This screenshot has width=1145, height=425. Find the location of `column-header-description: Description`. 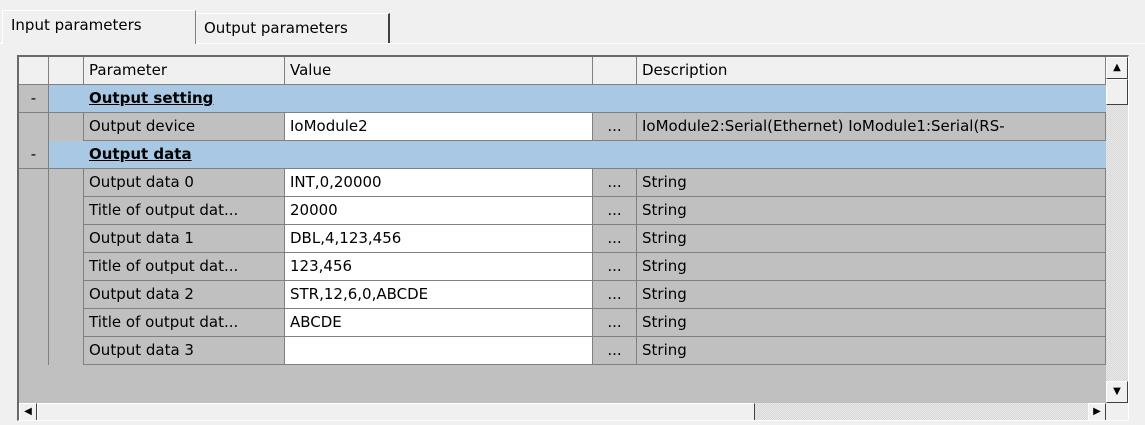

column-header-description: Description is located at coordinates (871, 71).